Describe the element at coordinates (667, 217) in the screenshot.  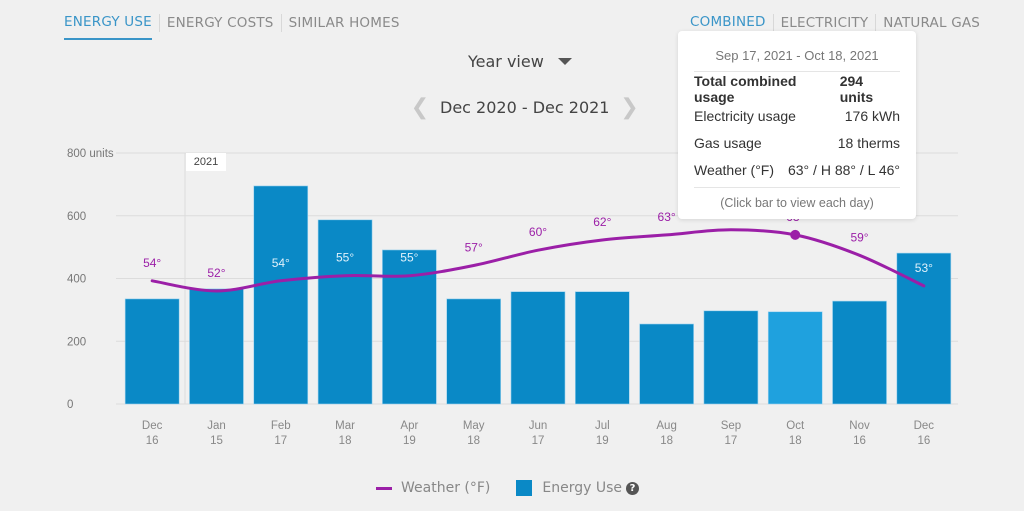
I see `weather-label: 63°` at that location.